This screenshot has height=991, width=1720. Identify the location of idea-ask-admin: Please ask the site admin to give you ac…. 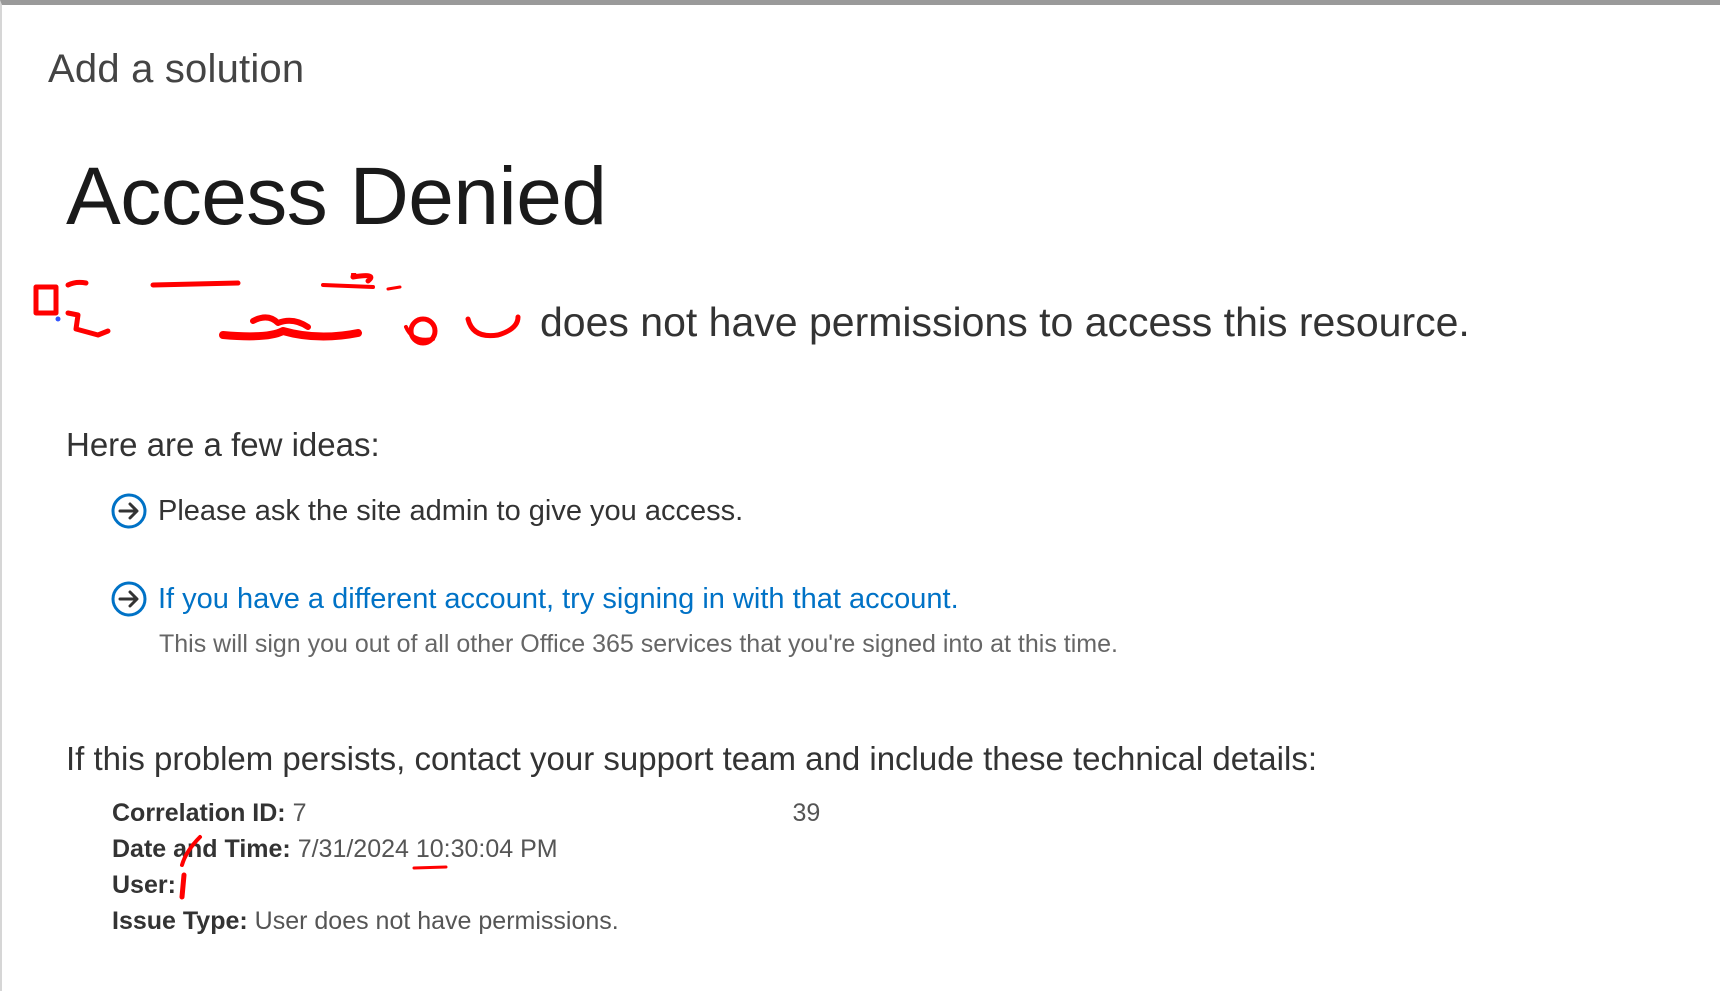
(426, 511).